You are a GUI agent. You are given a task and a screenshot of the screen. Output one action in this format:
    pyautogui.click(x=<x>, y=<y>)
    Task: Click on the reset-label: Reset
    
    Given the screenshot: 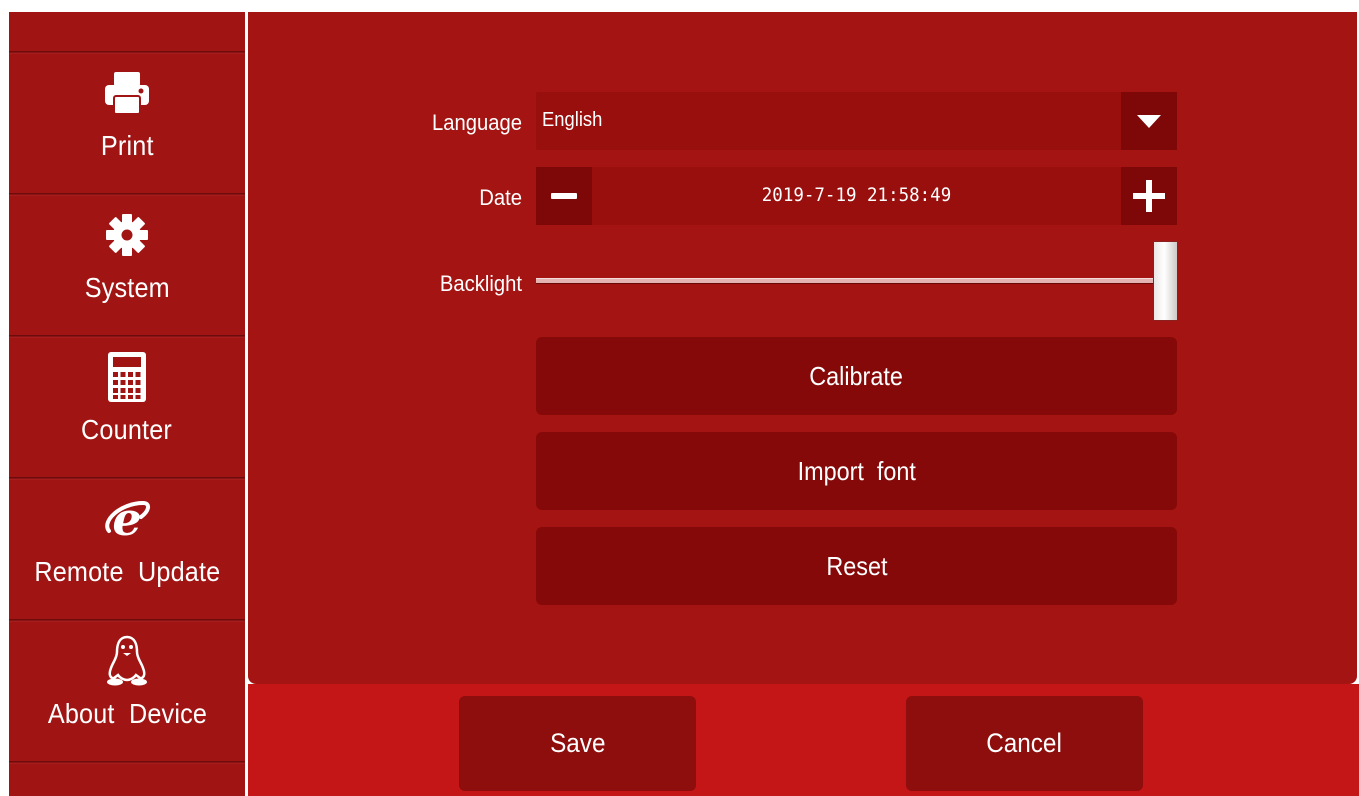 What is the action you would take?
    pyautogui.click(x=856, y=565)
    